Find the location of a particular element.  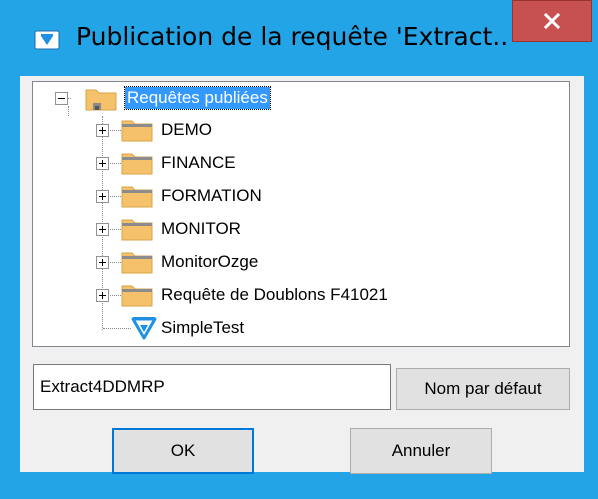

query-name-field is located at coordinates (212, 387).